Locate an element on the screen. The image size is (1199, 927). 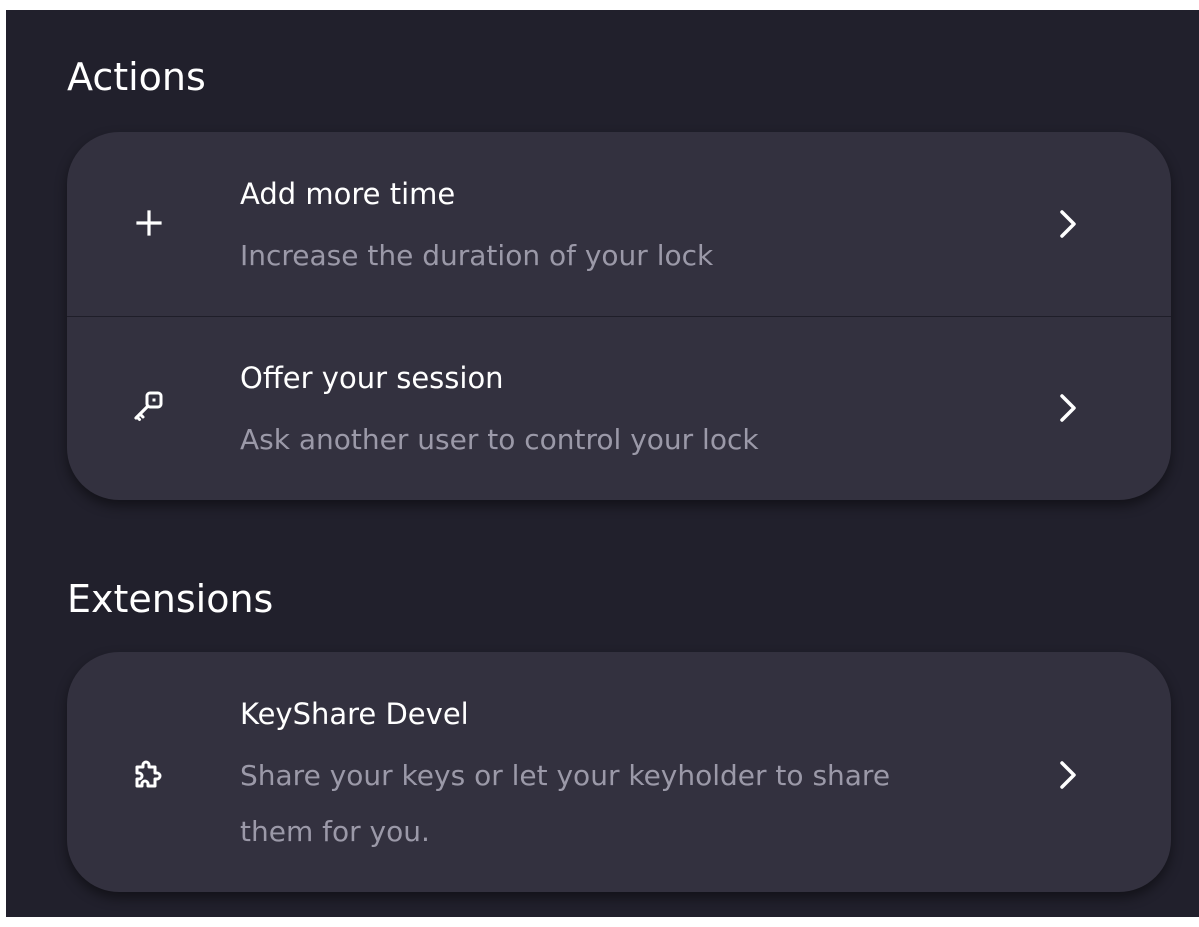
offer-your-session-title: Offer your session is located at coordinates (372, 378).